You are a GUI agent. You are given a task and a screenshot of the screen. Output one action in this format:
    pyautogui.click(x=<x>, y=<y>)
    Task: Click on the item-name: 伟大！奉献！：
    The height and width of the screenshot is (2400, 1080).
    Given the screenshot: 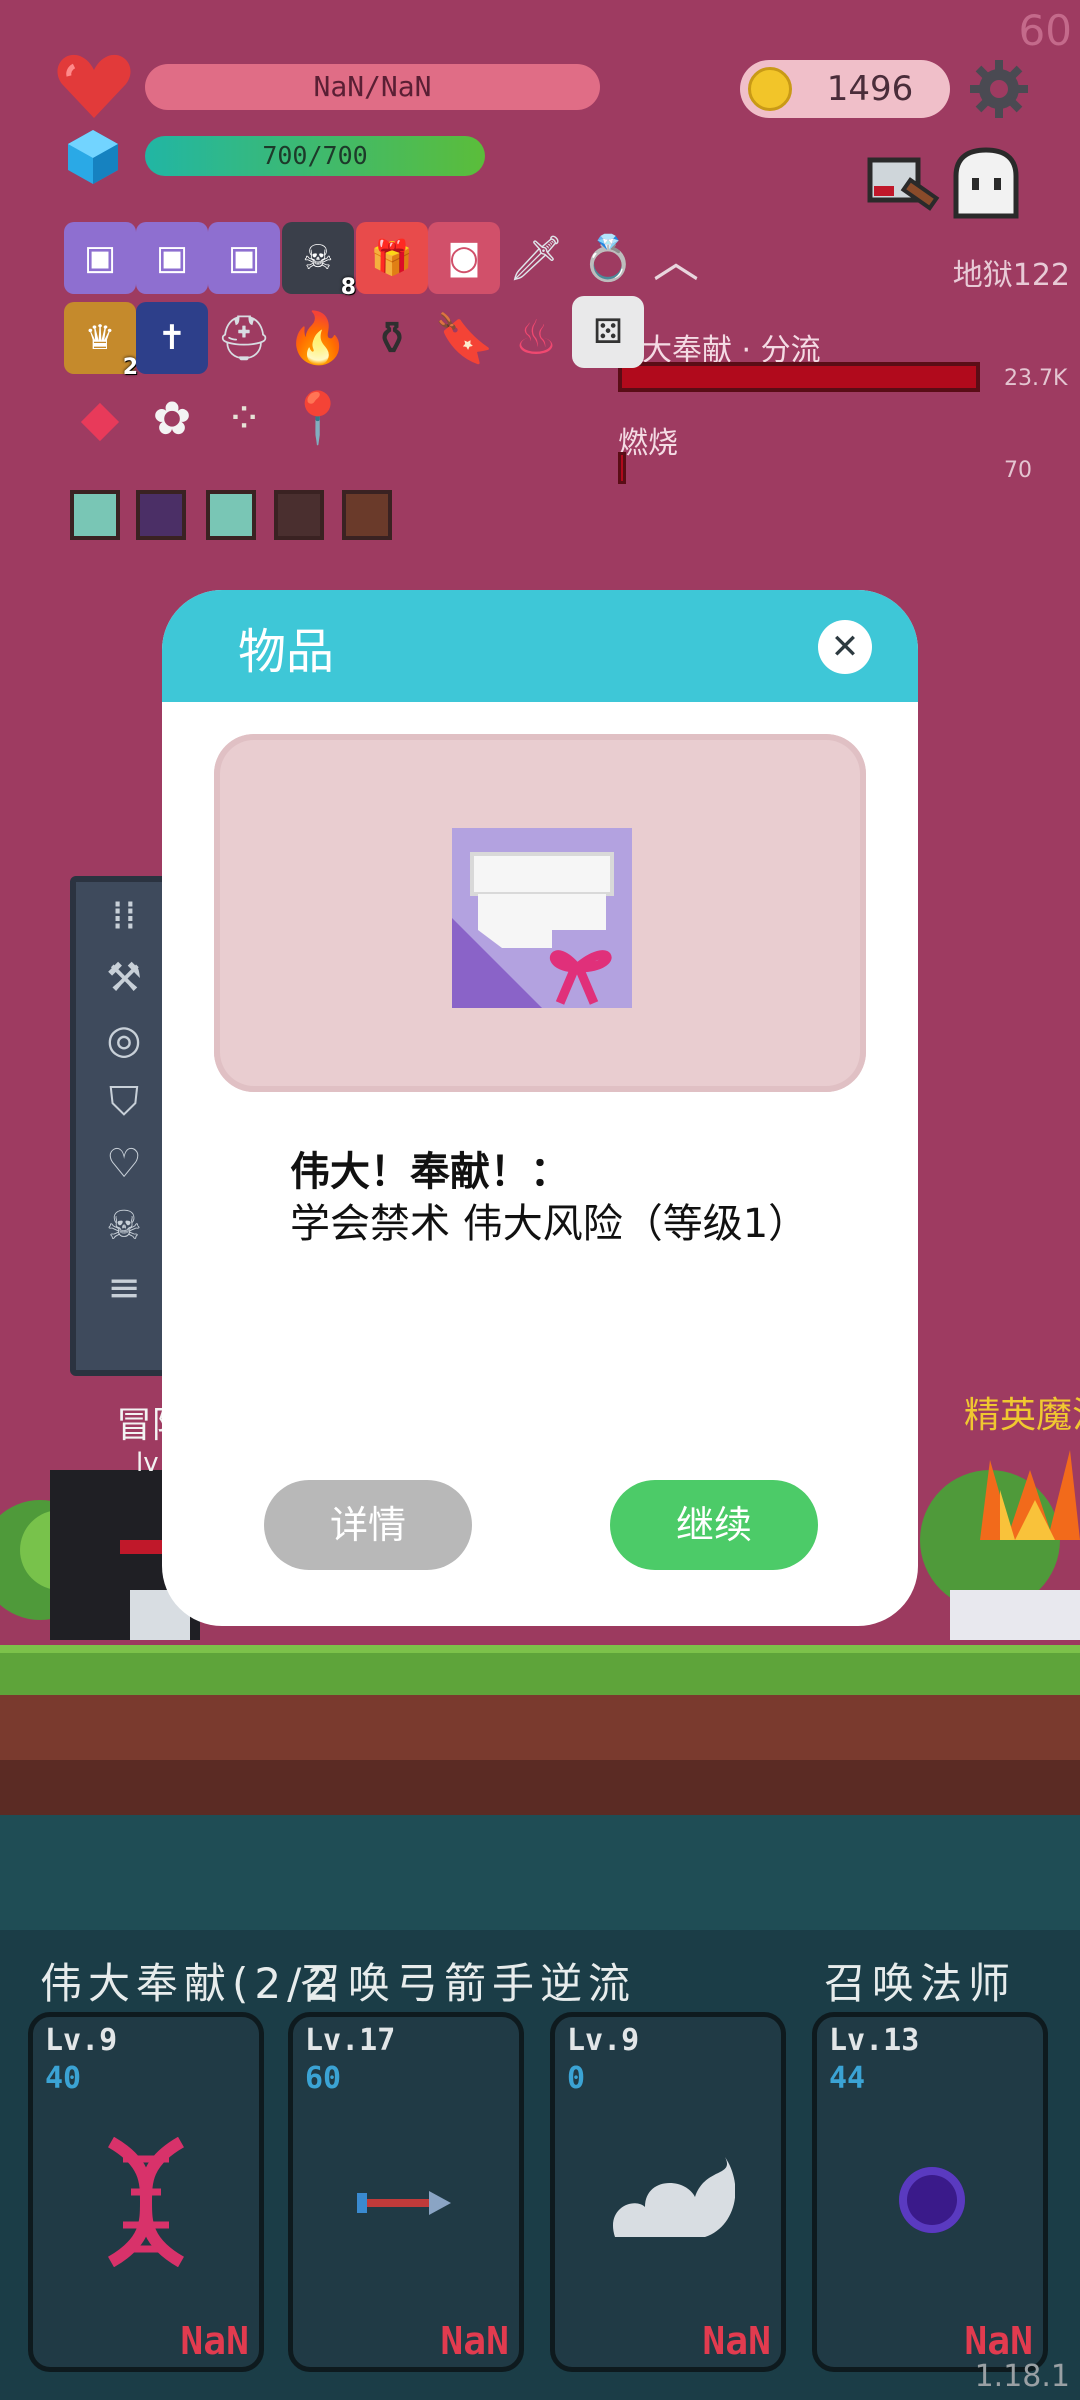 What is the action you would take?
    pyautogui.click(x=430, y=1172)
    